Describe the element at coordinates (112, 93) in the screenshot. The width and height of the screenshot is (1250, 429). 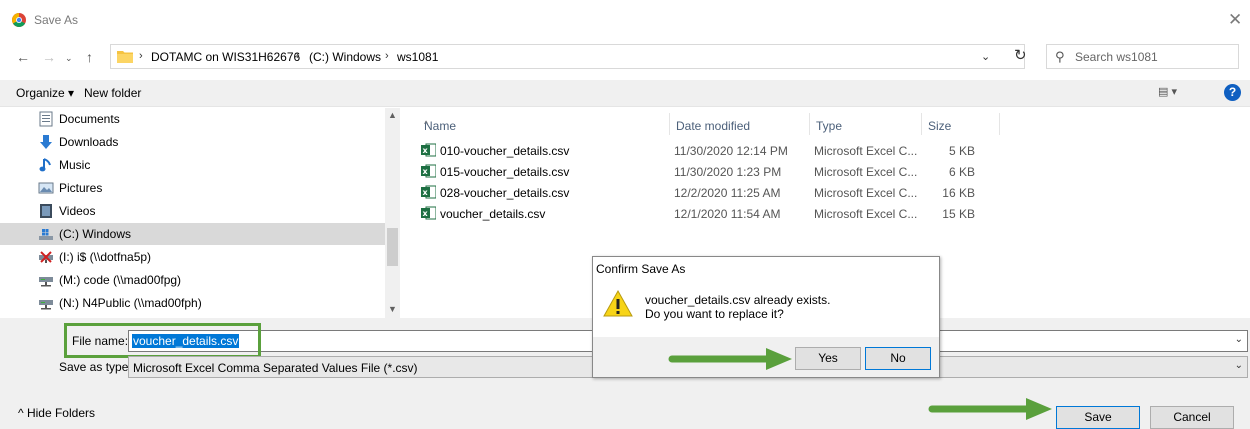
I see `new-folder-button: New folder` at that location.